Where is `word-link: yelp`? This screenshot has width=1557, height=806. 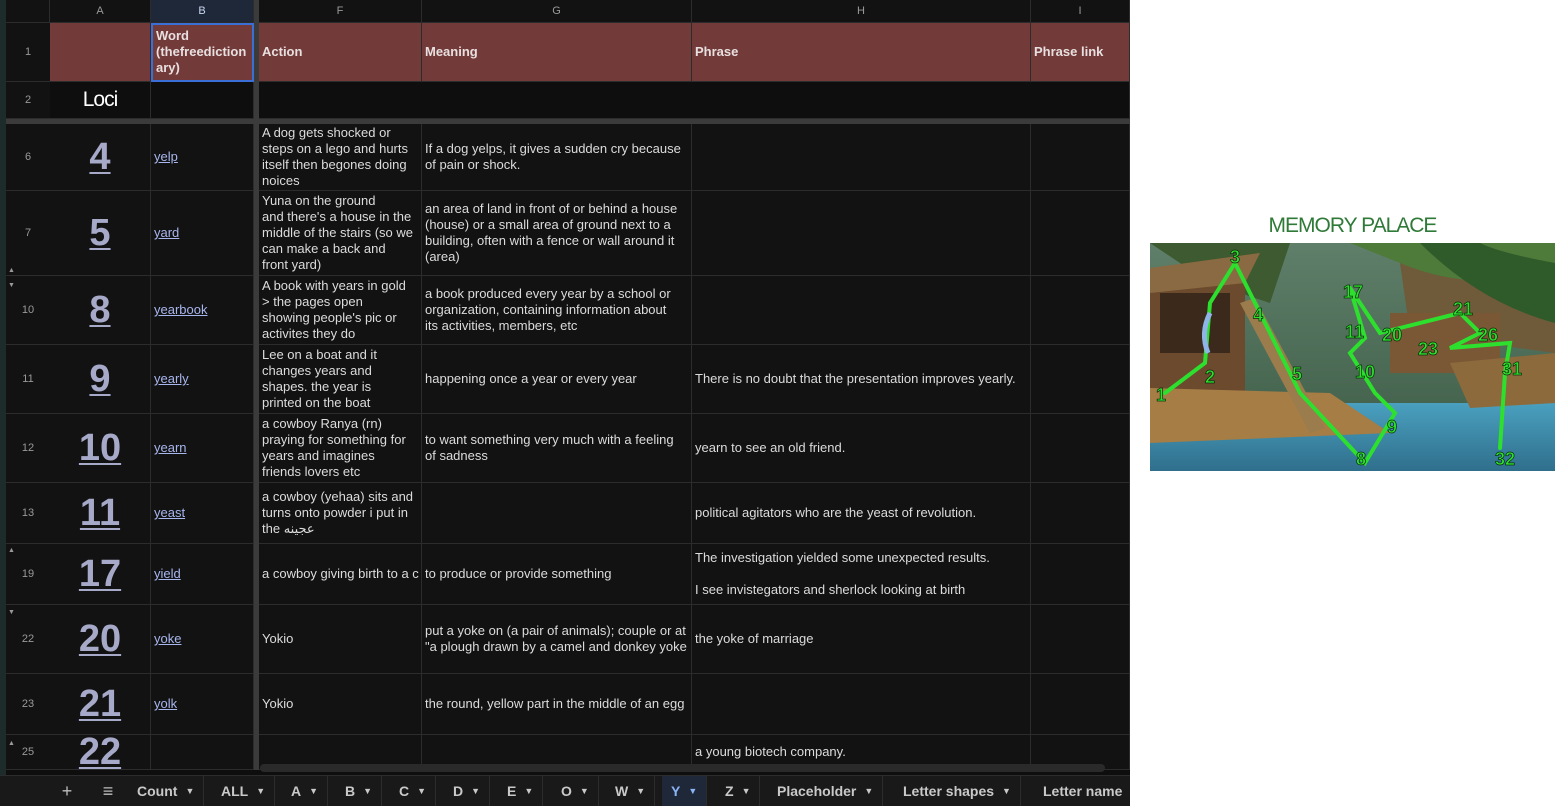 word-link: yelp is located at coordinates (166, 157).